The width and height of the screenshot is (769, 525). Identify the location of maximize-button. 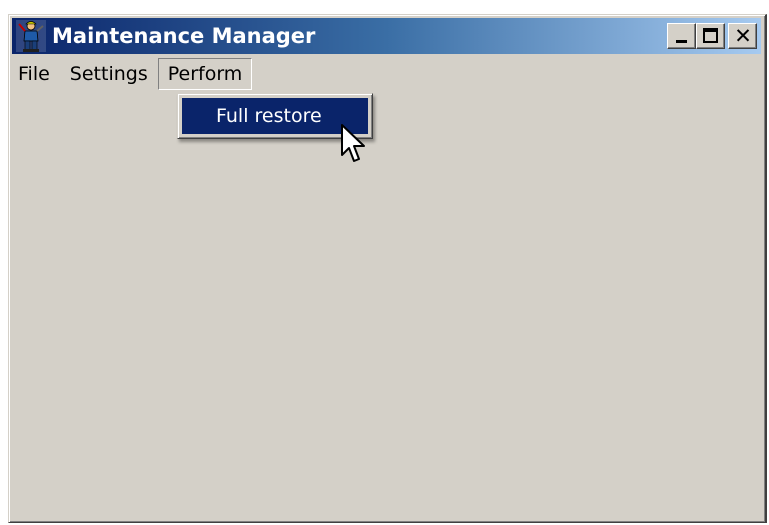
(710, 36).